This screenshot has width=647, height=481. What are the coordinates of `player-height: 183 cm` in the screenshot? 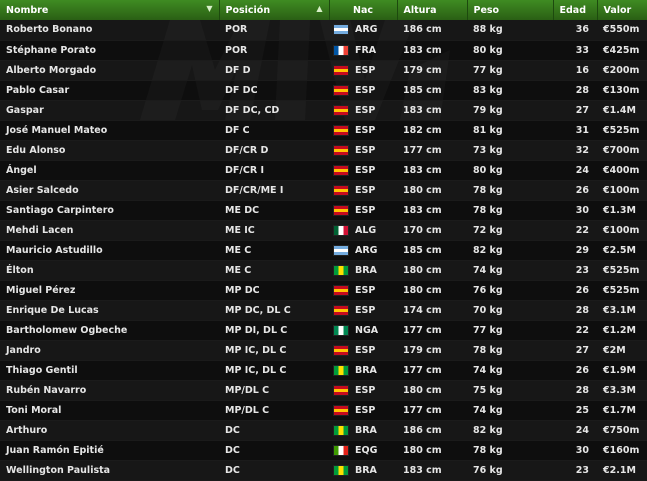 It's located at (432, 470).